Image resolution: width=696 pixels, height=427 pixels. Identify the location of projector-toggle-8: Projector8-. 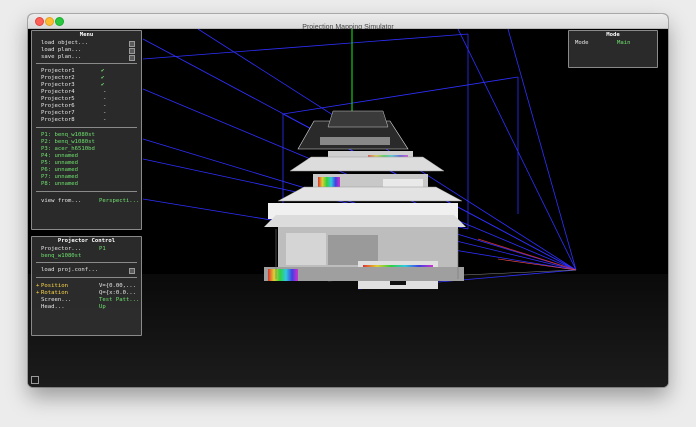
(88, 120).